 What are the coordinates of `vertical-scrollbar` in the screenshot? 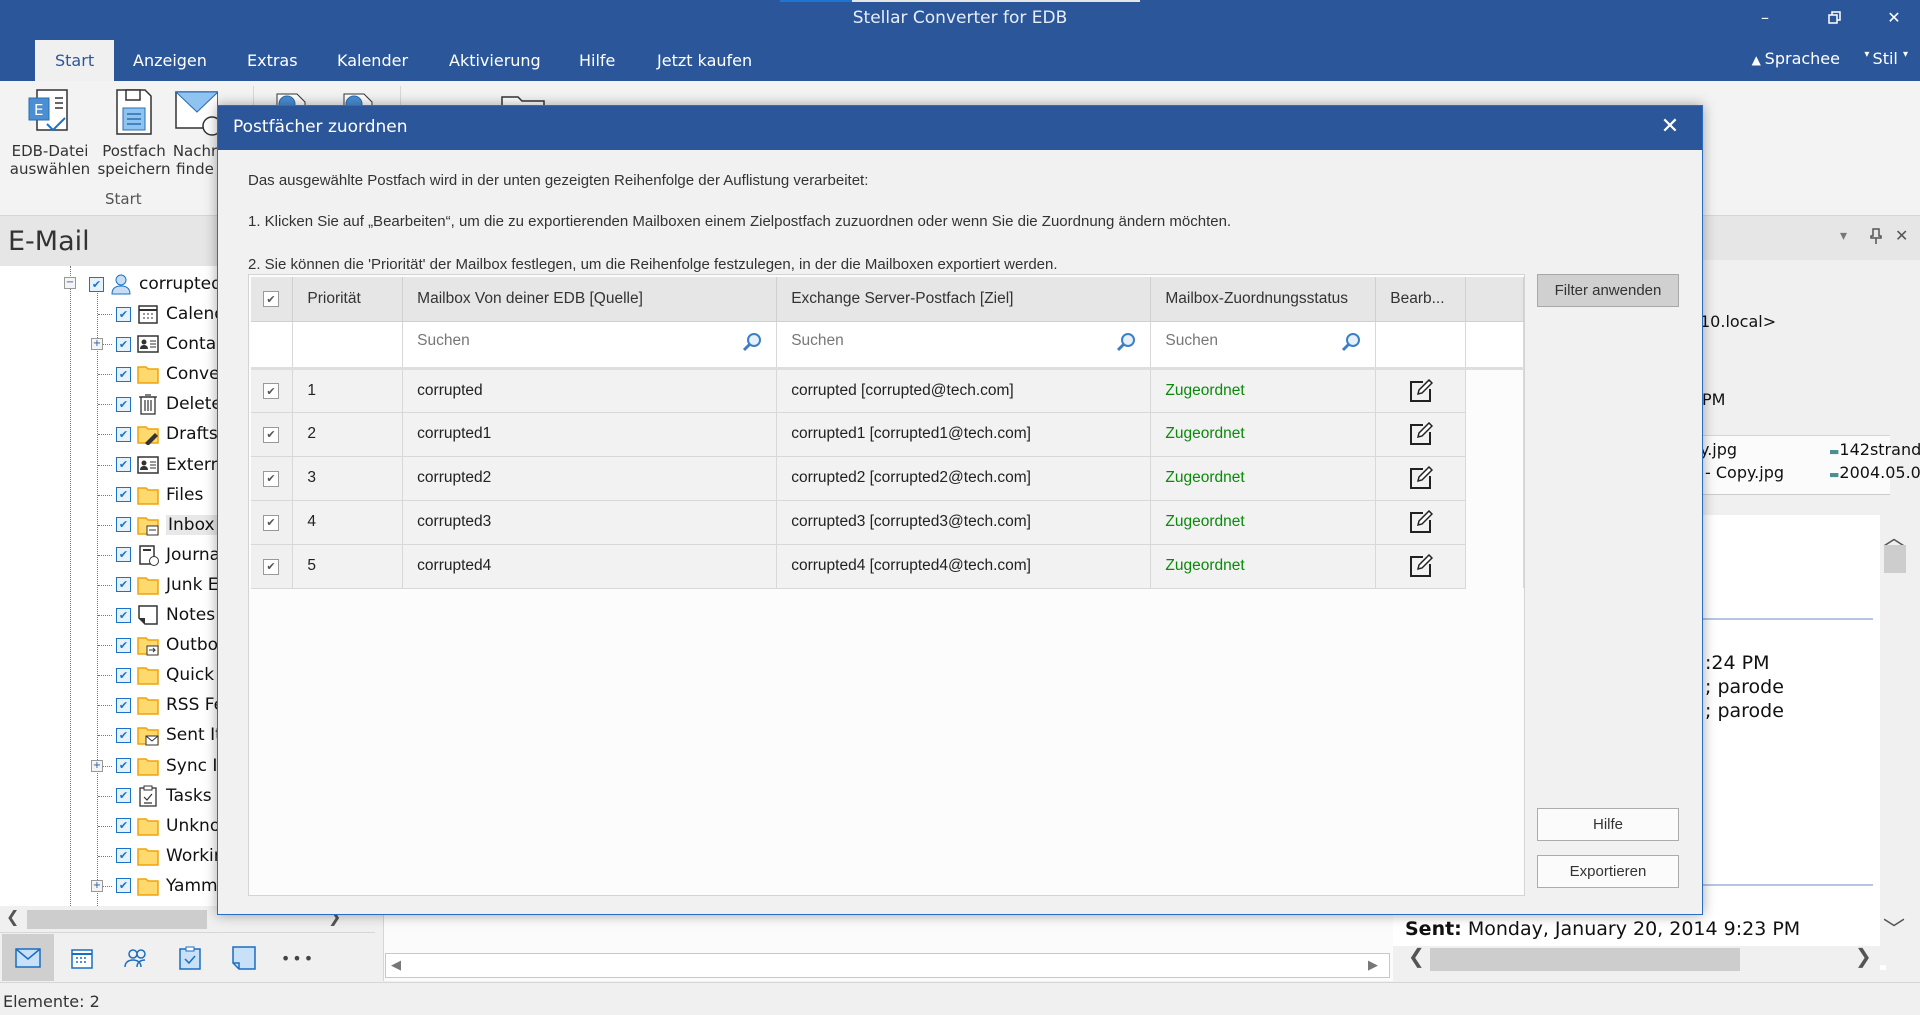 It's located at (1900, 740).